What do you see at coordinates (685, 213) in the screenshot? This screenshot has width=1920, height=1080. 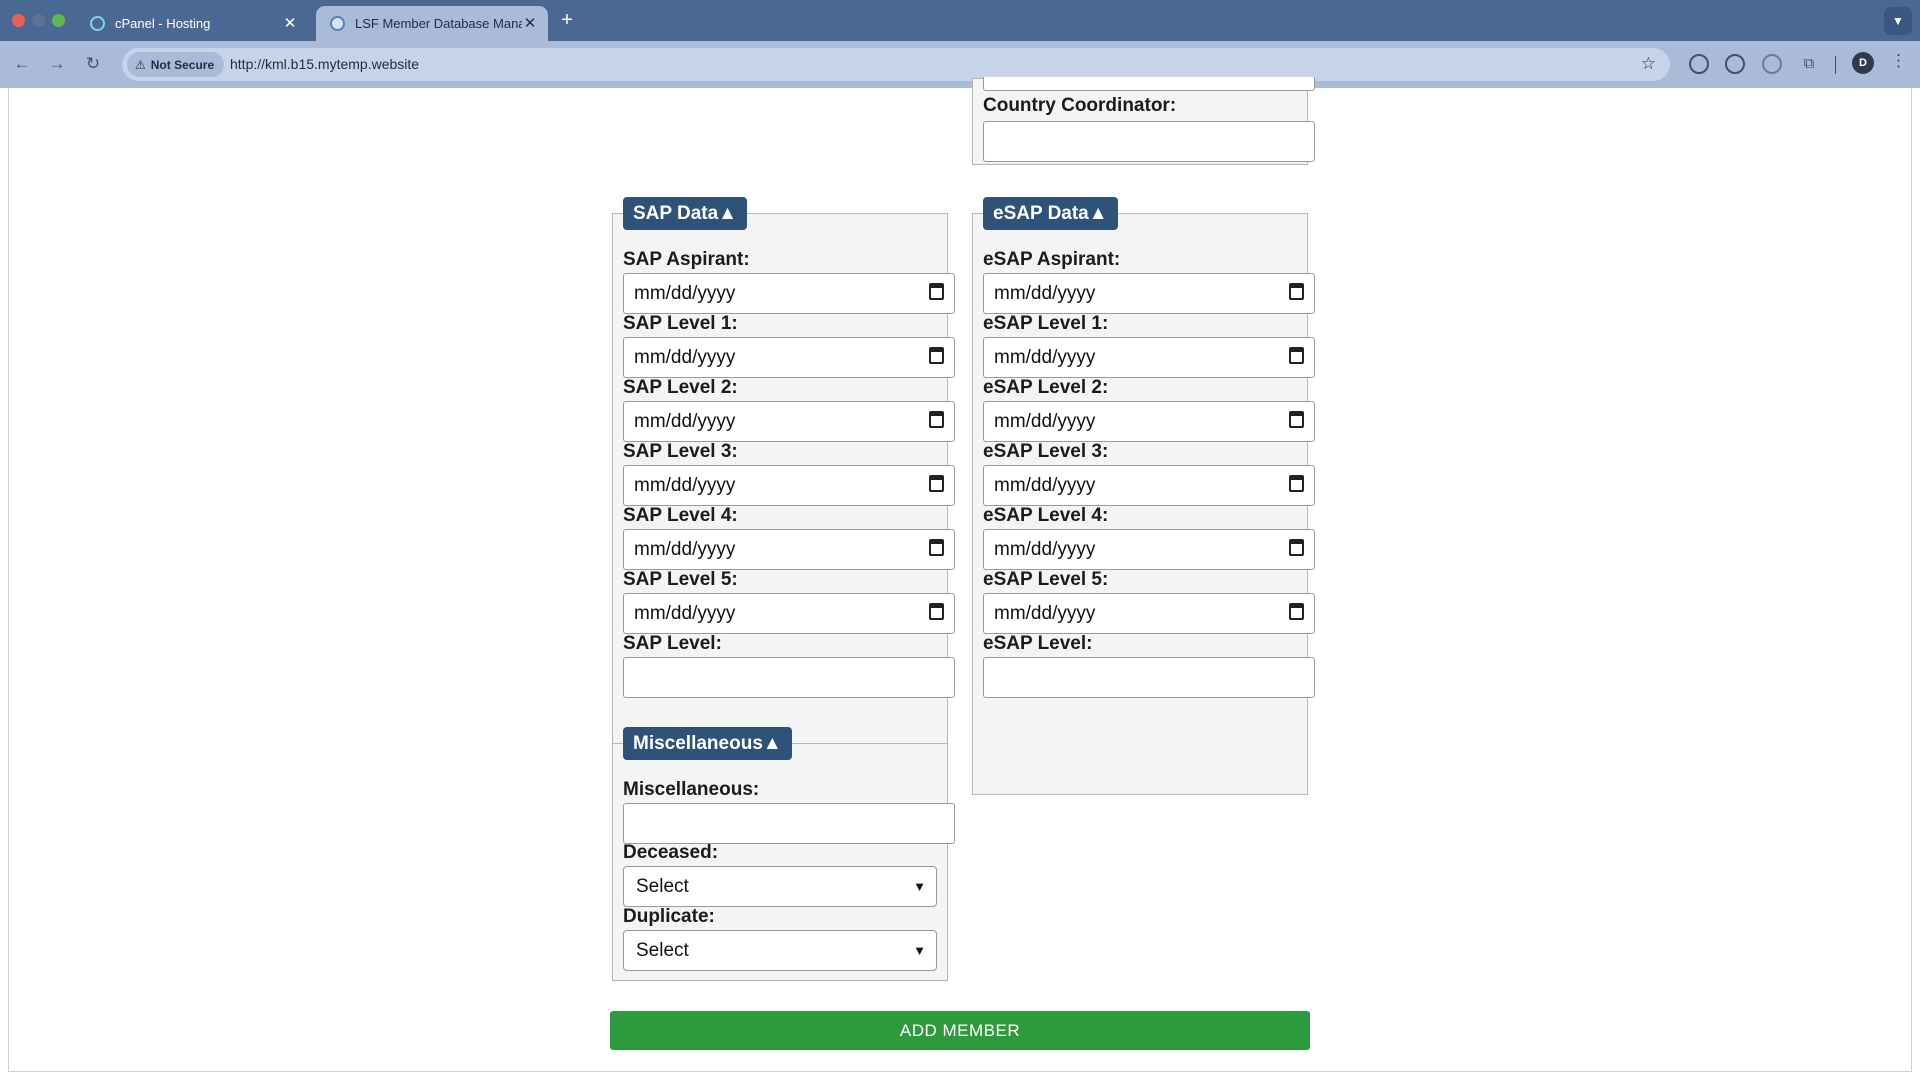 I see `sap-data-toggle: SAP Data▲` at bounding box center [685, 213].